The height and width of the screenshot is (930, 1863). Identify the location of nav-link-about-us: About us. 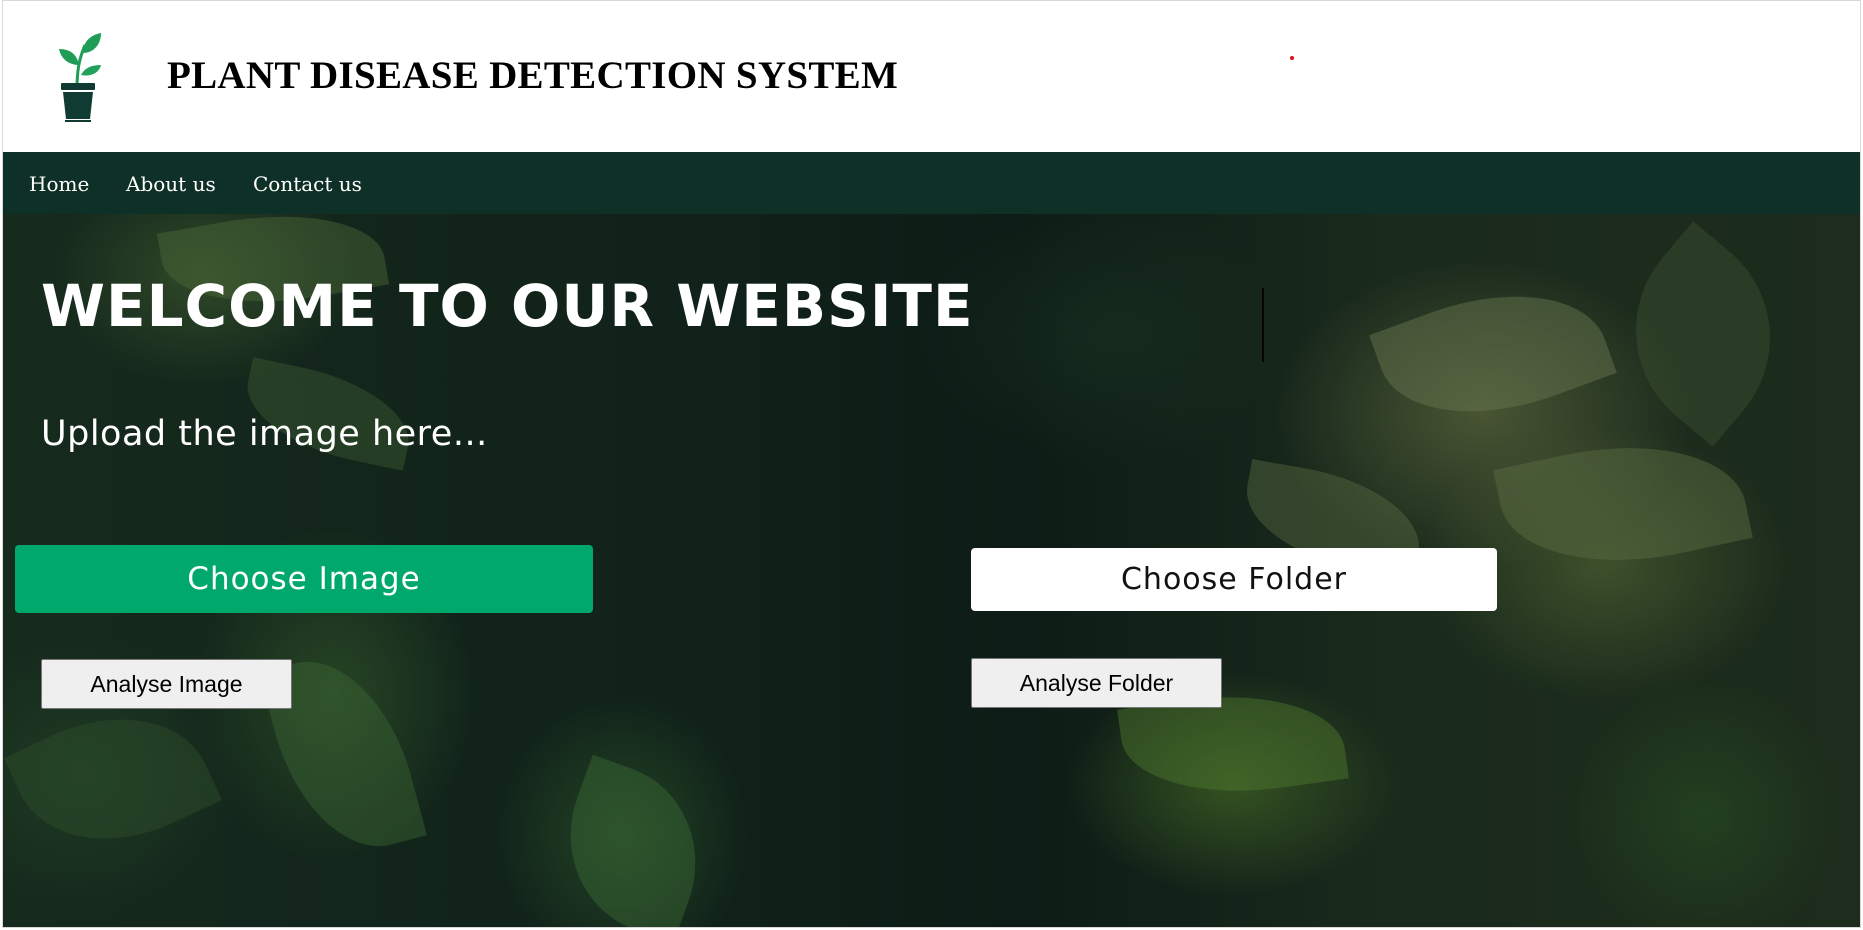
(171, 184).